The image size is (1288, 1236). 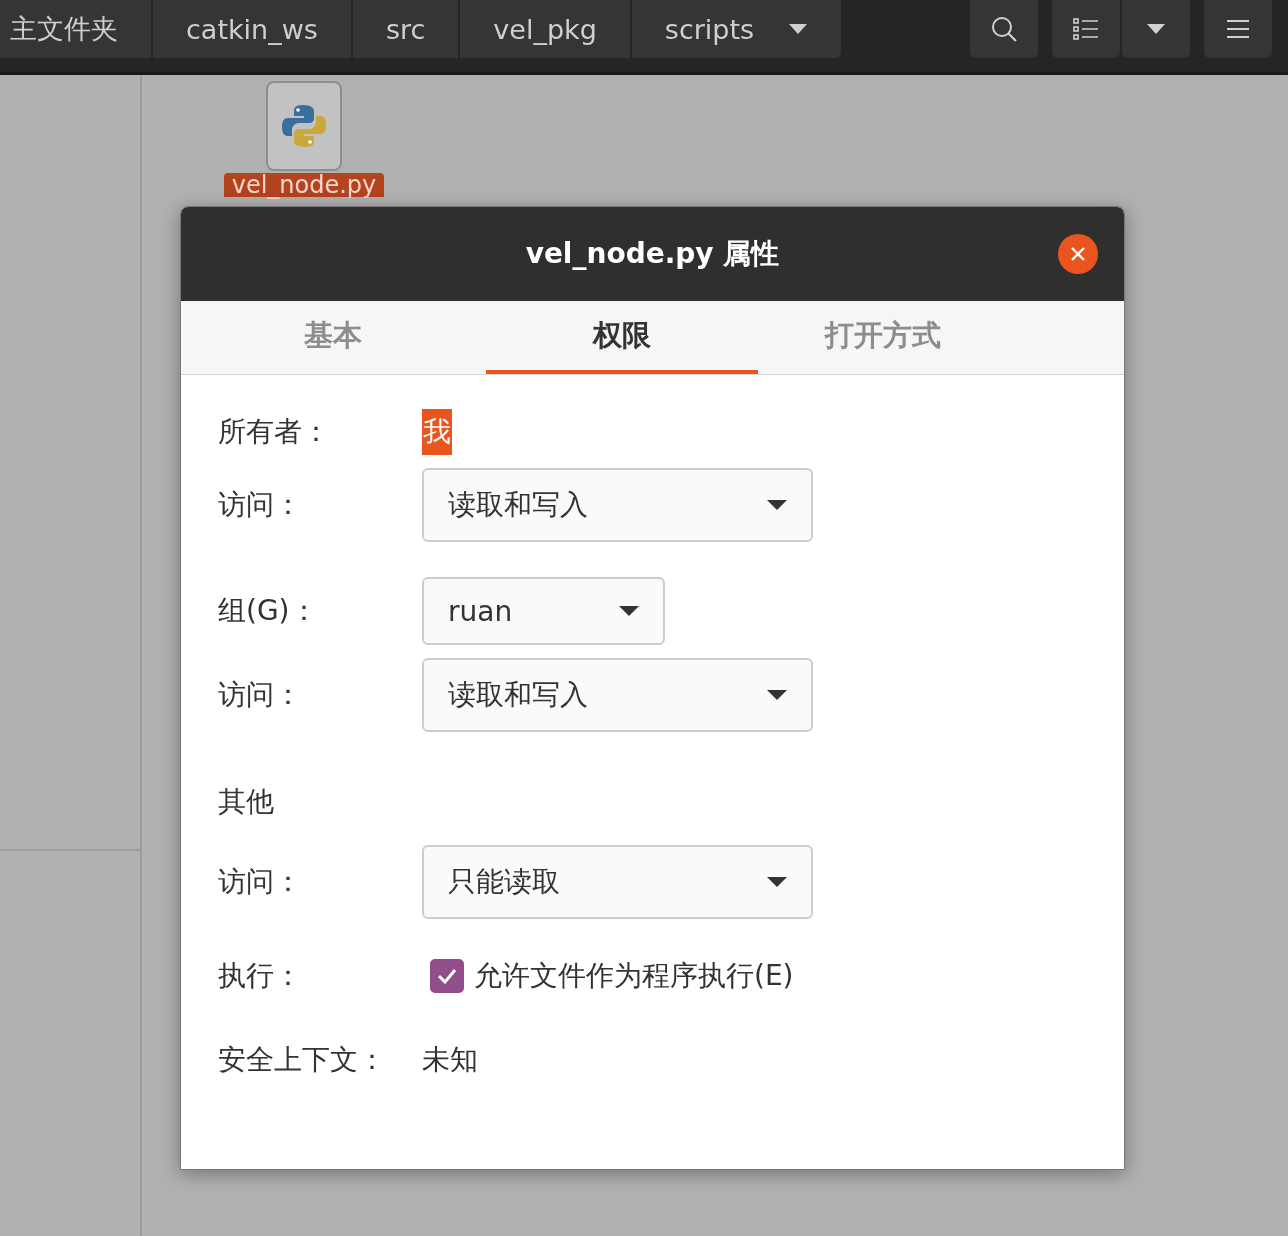 What do you see at coordinates (246, 802) in the screenshot?
I see `section-heading: 其他` at bounding box center [246, 802].